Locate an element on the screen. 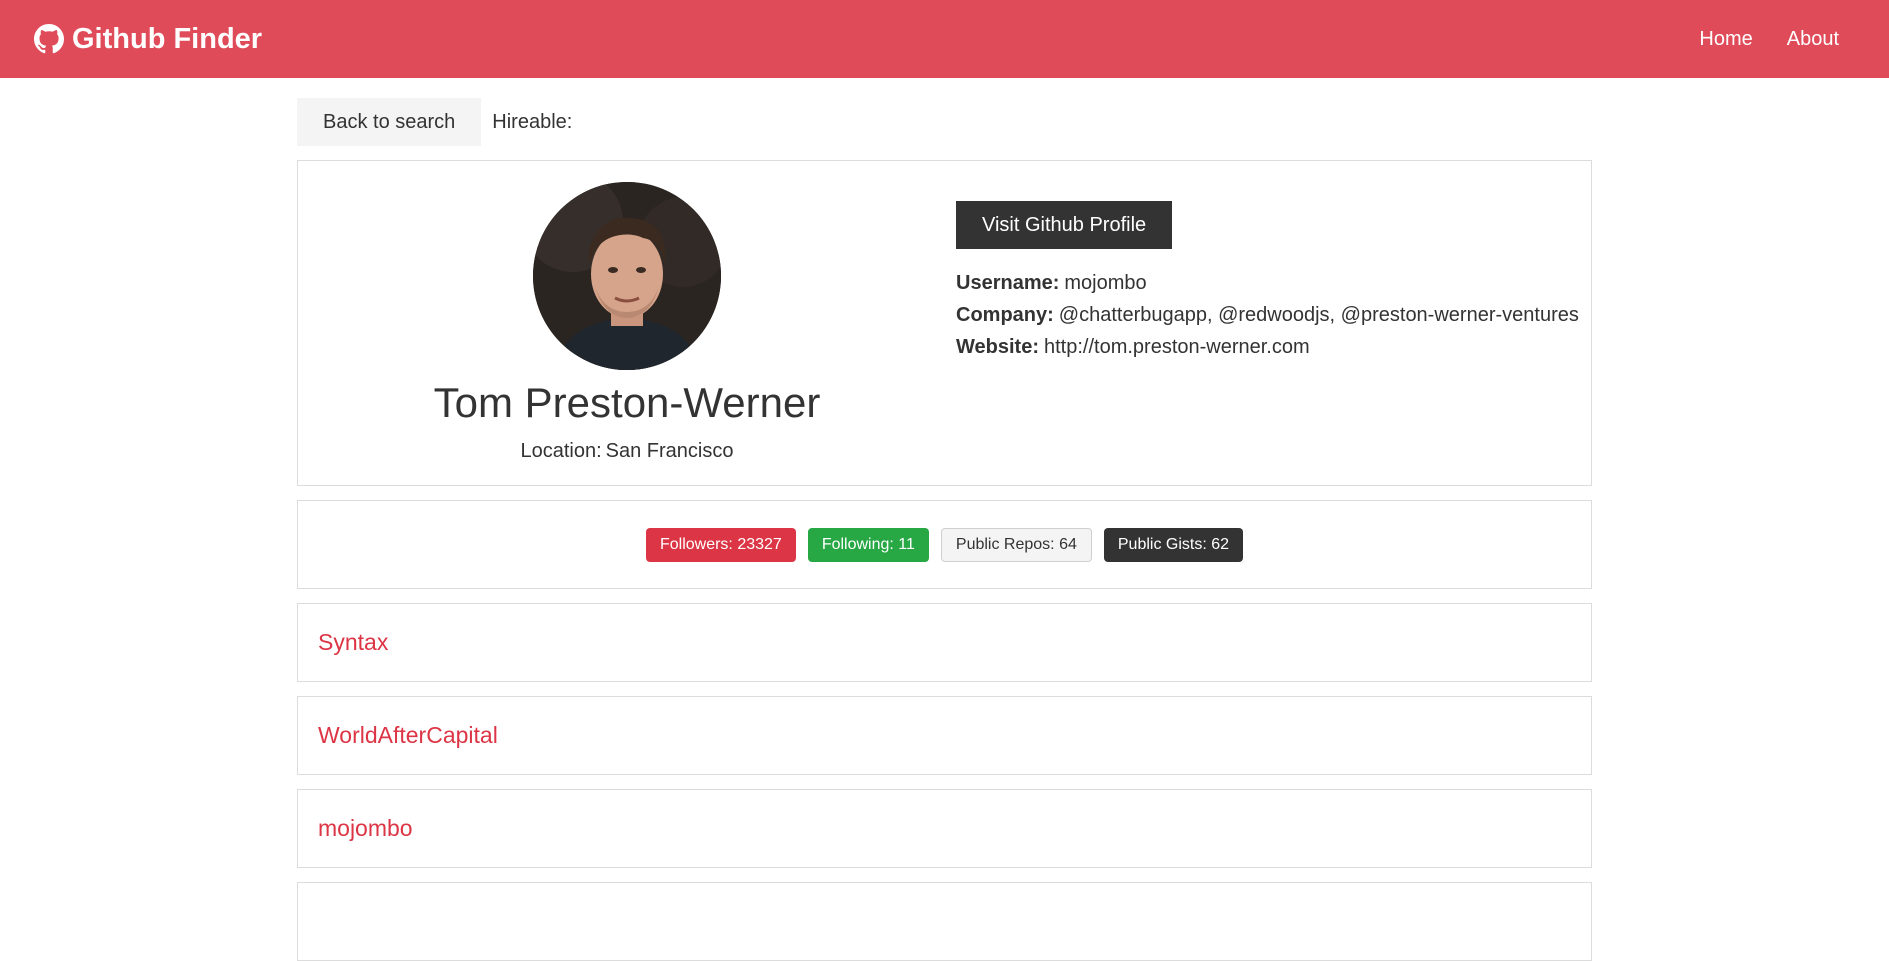 This screenshot has width=1889, height=961. repo-item-partial is located at coordinates (944, 921).